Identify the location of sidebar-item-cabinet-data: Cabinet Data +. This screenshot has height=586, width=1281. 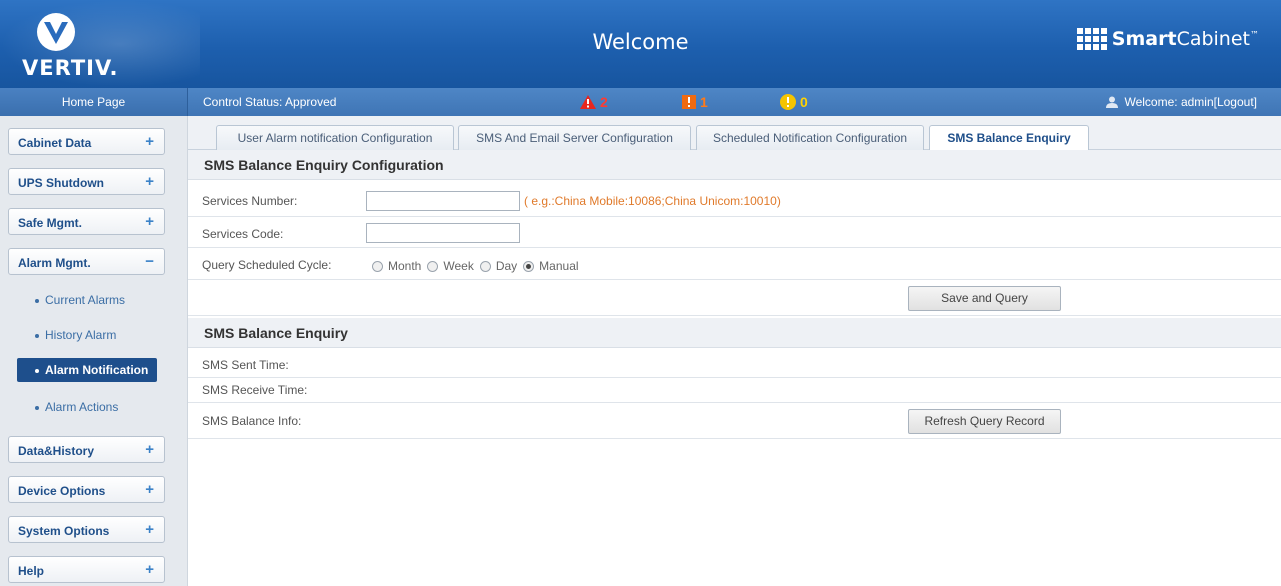
(86, 141).